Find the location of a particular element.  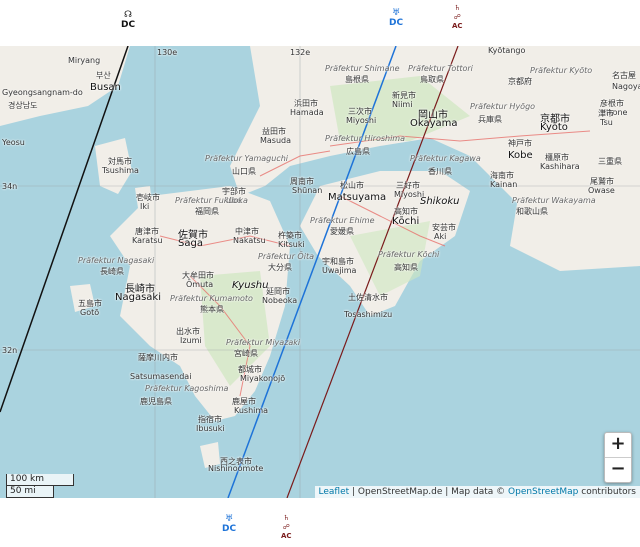

place-label: Miyoshi is located at coordinates (361, 120).